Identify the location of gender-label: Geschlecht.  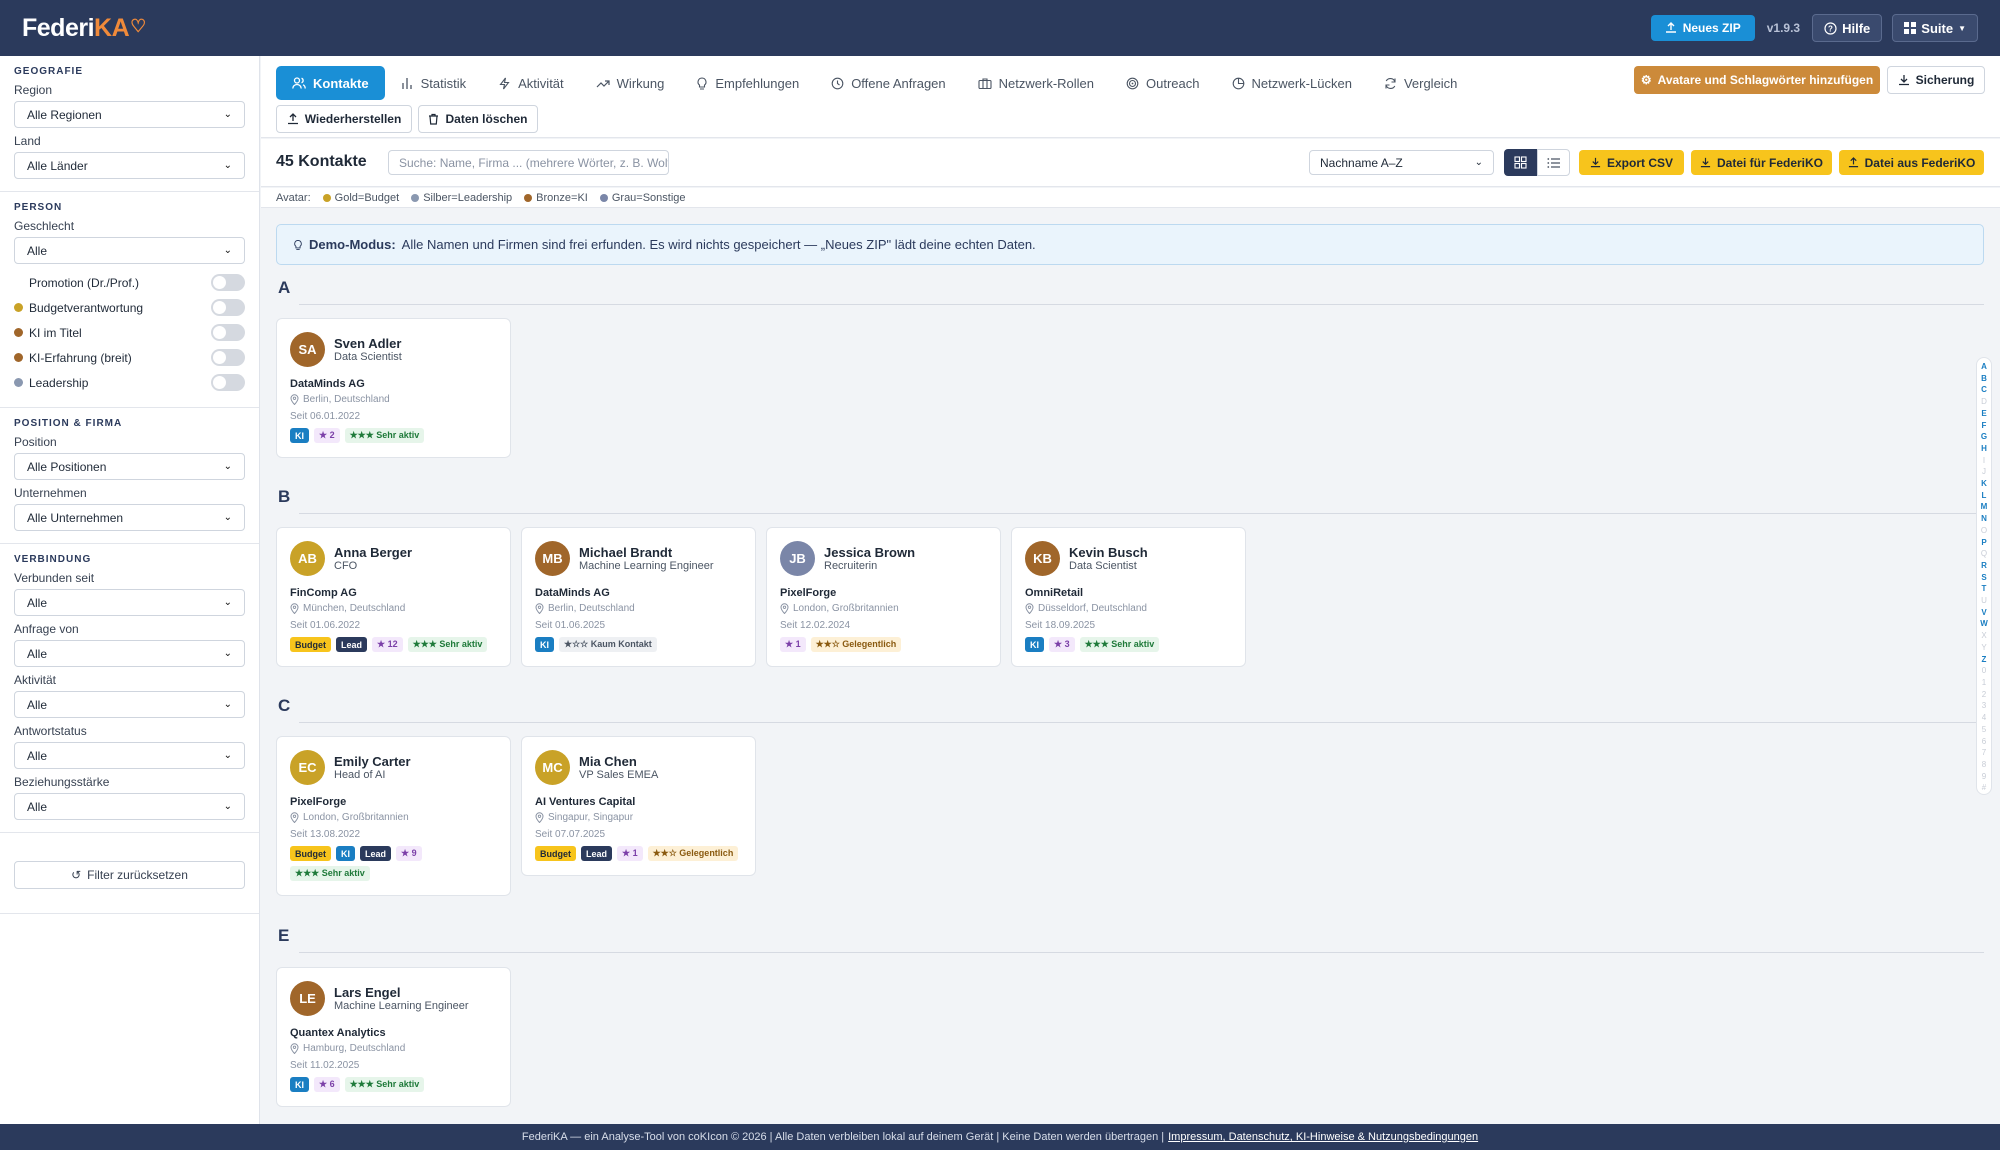
(44, 226).